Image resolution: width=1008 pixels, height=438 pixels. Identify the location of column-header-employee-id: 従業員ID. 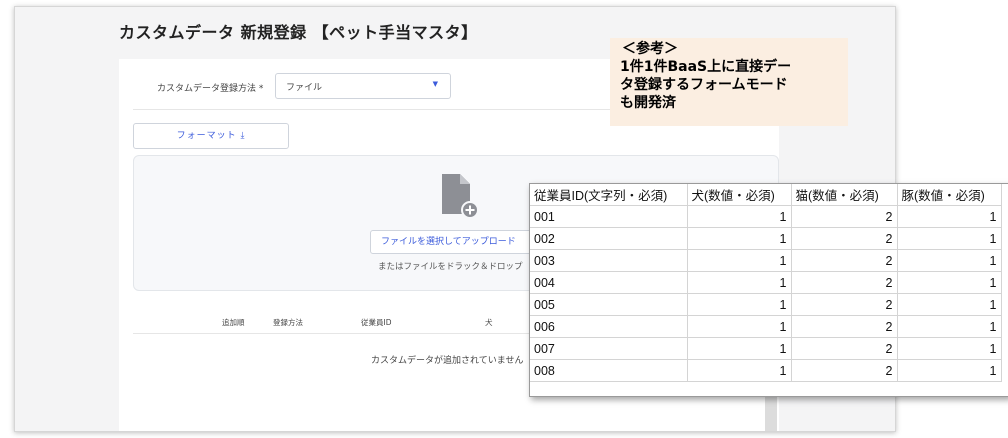
(376, 322).